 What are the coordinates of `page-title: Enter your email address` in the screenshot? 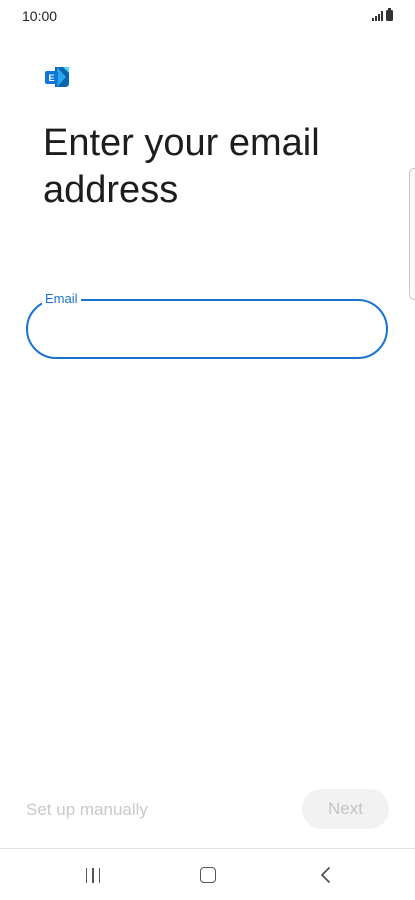 It's located at (181, 166).